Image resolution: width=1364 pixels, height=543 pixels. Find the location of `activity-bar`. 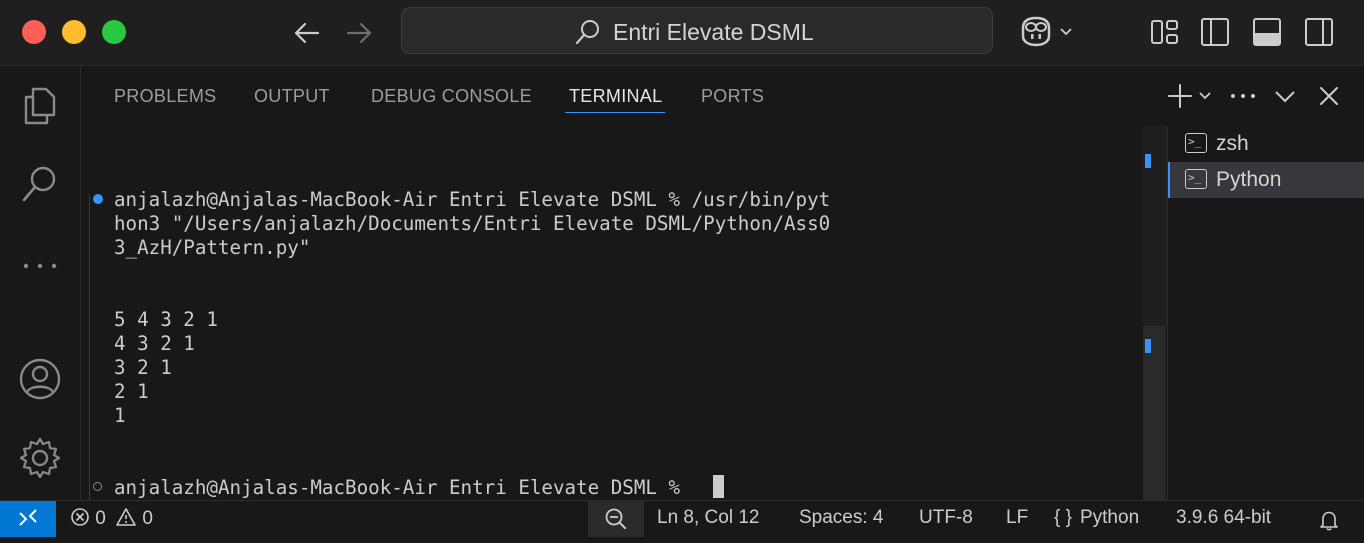

activity-bar is located at coordinates (40, 283).